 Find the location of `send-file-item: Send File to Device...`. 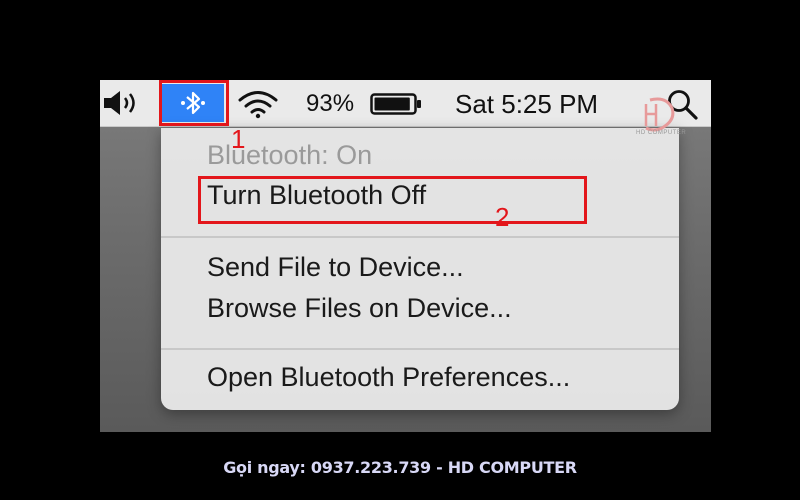

send-file-item: Send File to Device... is located at coordinates (335, 267).